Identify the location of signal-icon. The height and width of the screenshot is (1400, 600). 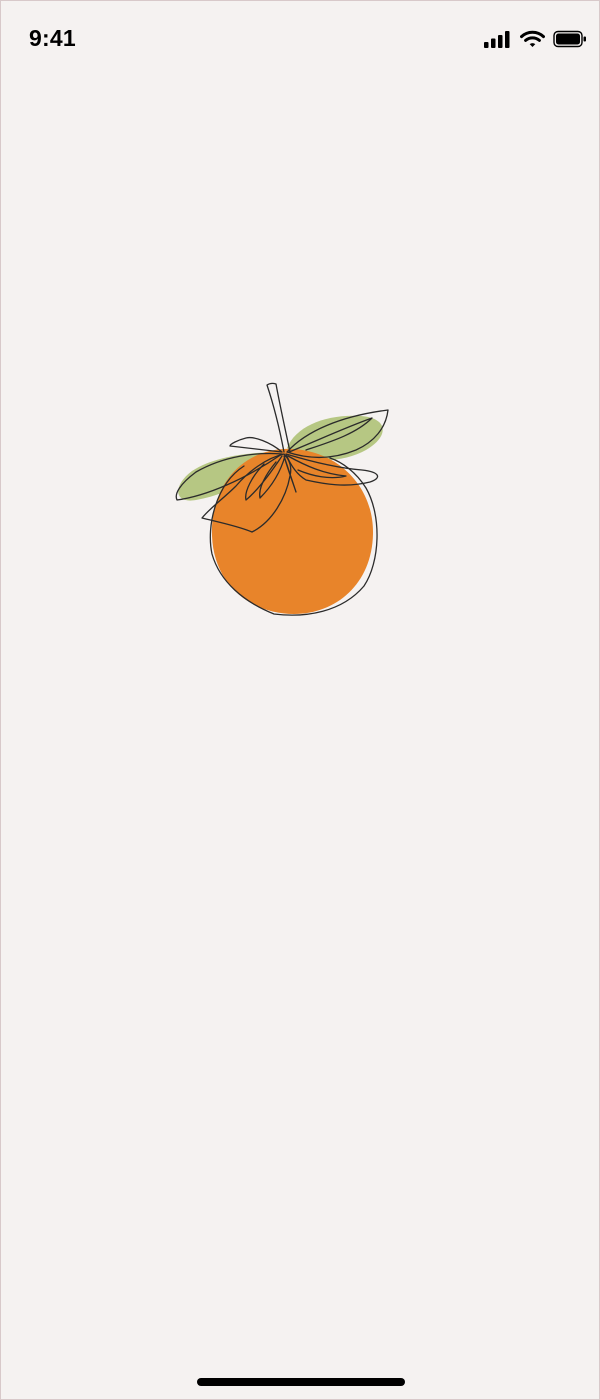
(498, 39).